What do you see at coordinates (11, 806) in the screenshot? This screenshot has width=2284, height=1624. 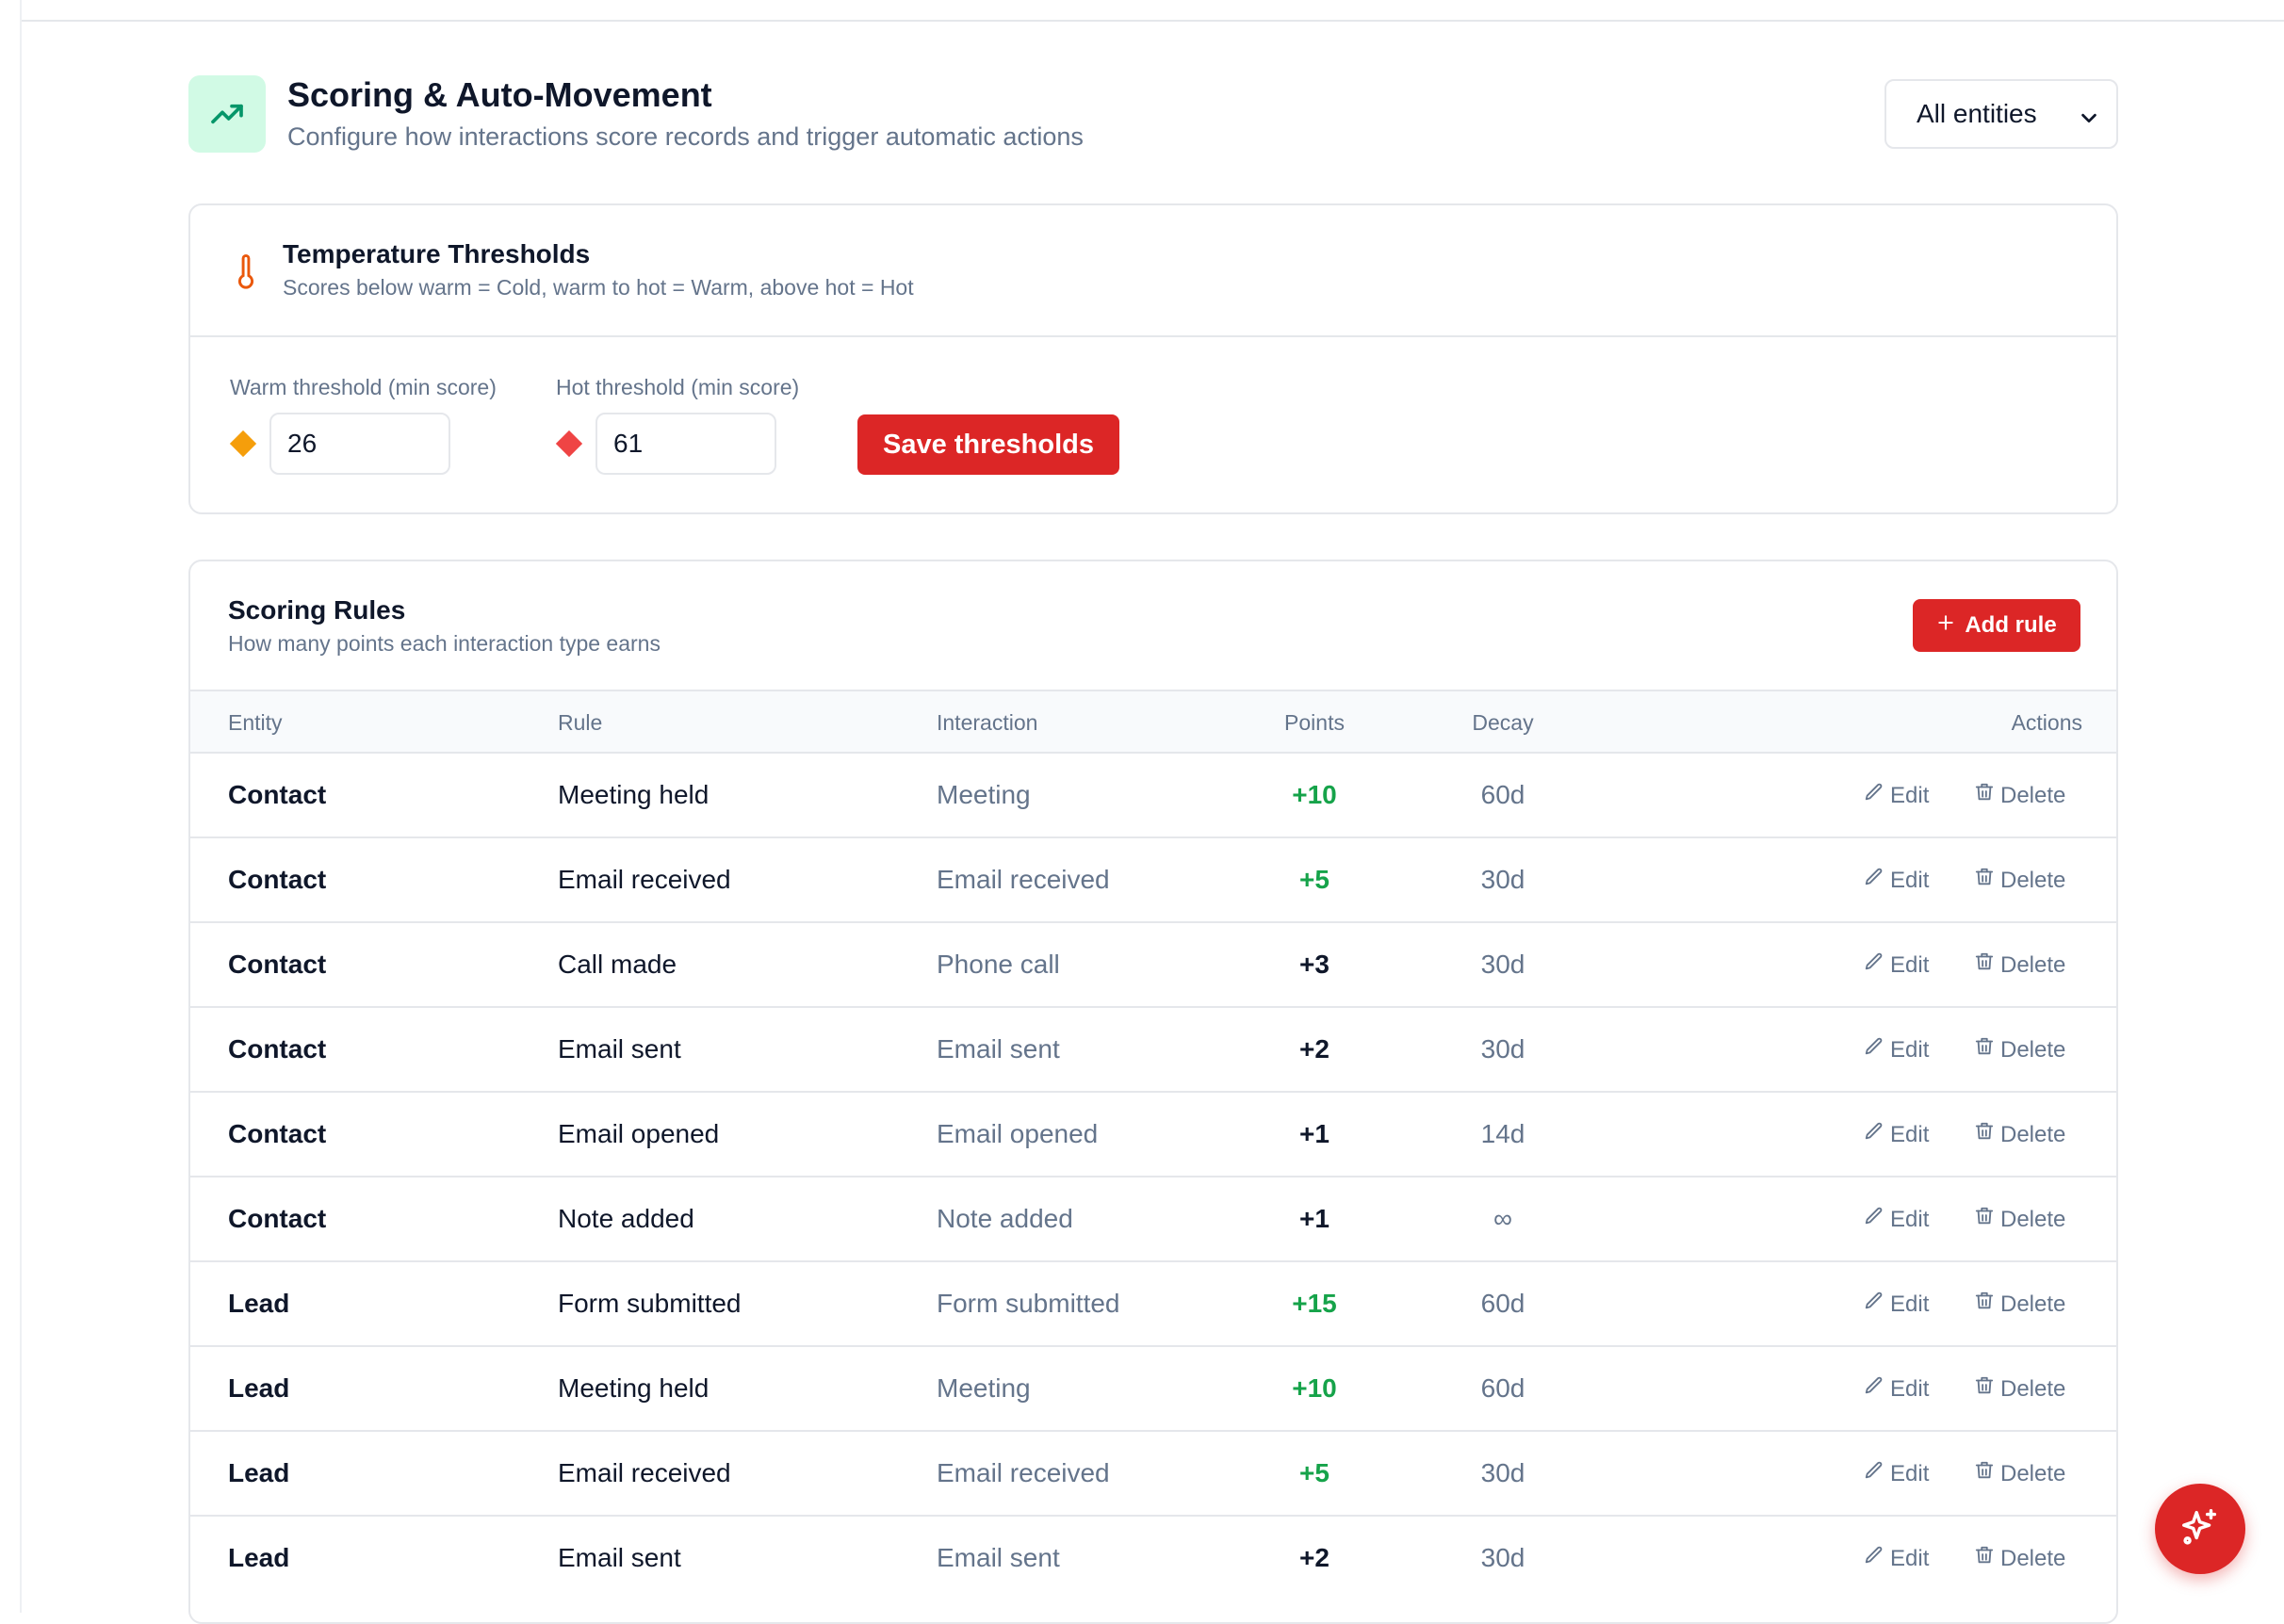 I see `left-rail` at bounding box center [11, 806].